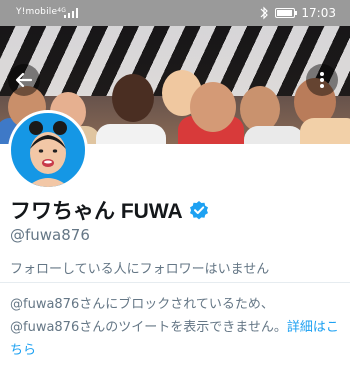 The width and height of the screenshot is (350, 378). I want to click on more-vertical-icon, so click(322, 80).